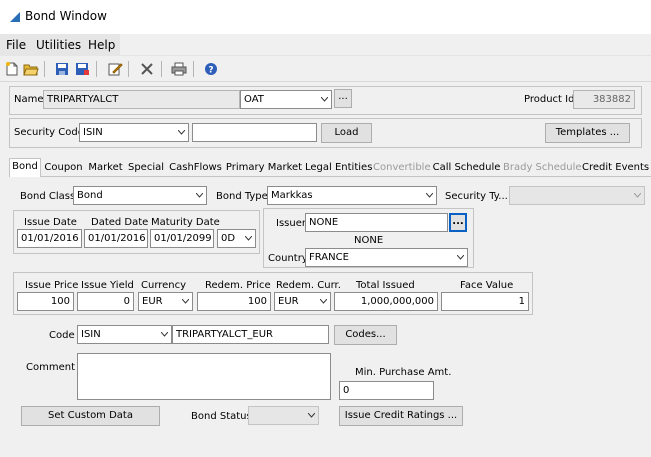 Image resolution: width=651 pixels, height=457 pixels. Describe the element at coordinates (325, 17) in the screenshot. I see `title-bar: Bond Window` at that location.